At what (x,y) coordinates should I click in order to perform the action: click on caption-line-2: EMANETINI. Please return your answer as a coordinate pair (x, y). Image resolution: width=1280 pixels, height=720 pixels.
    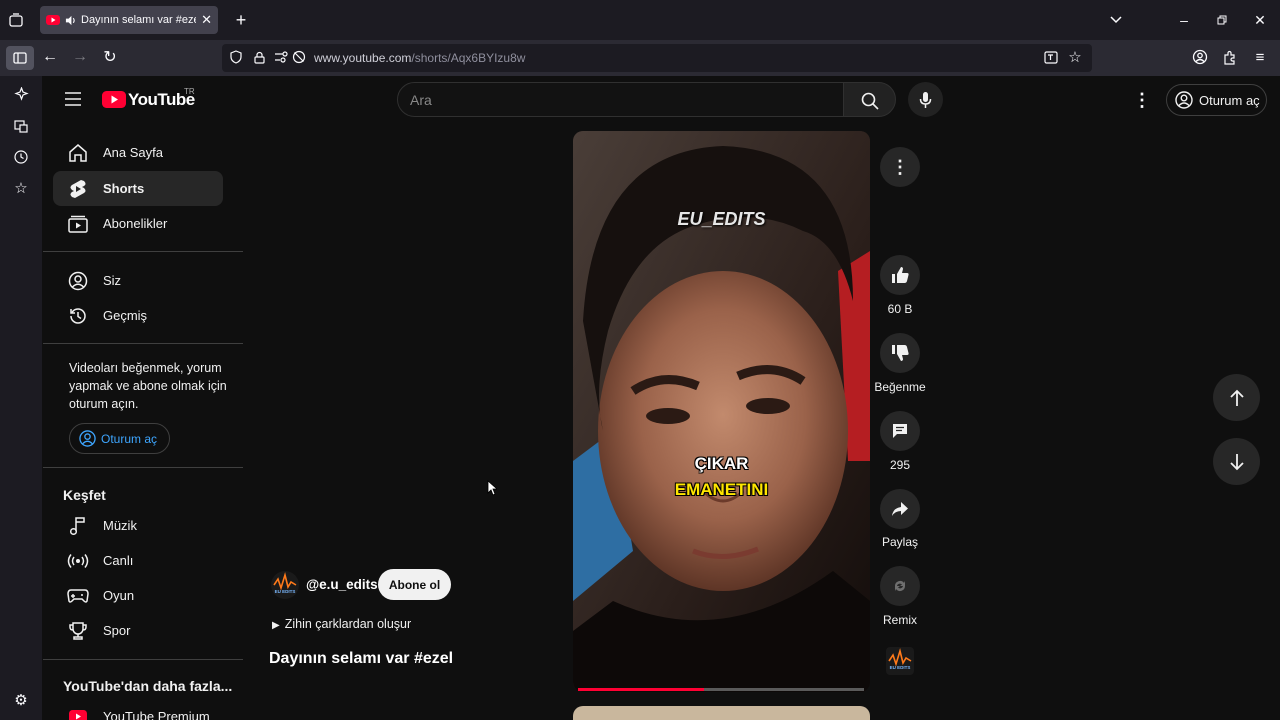
    Looking at the image, I should click on (721, 489).